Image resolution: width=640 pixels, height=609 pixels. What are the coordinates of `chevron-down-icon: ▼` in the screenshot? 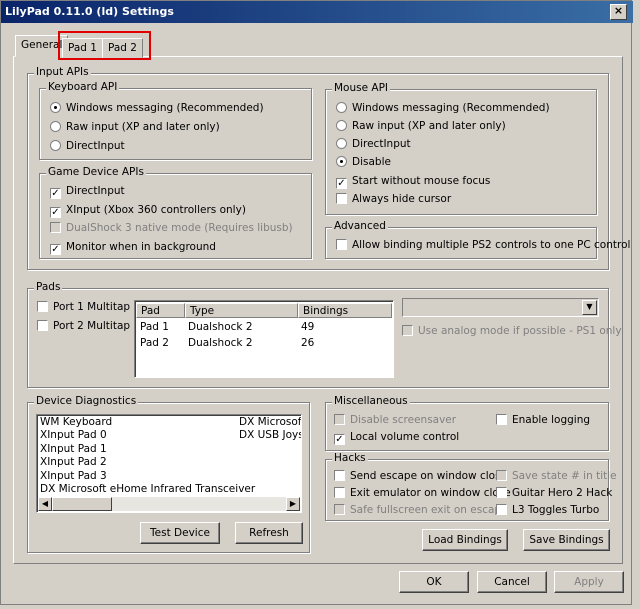 It's located at (589, 307).